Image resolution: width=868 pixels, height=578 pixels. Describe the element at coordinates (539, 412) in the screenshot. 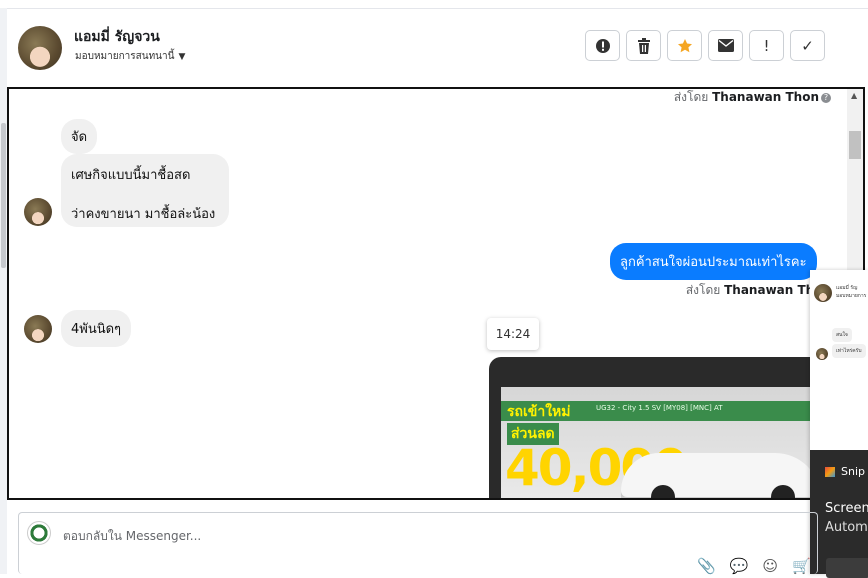

I see `promo-headline: รถเข้าใหม่` at that location.